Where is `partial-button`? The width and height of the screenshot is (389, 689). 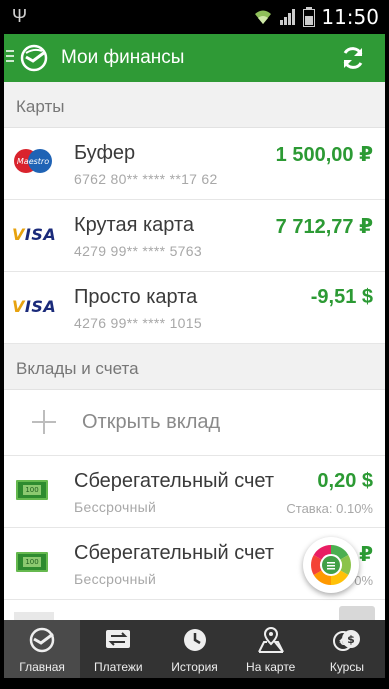 partial-button is located at coordinates (357, 613).